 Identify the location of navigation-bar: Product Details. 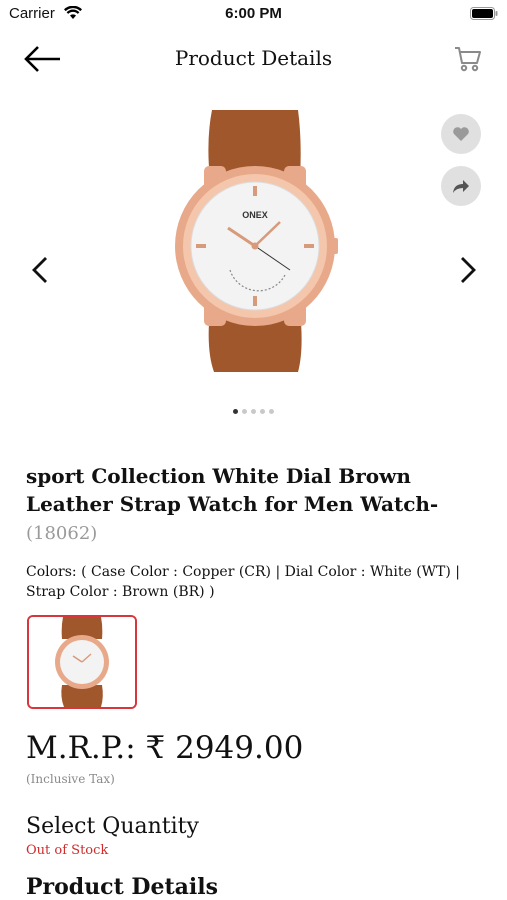
(253, 59).